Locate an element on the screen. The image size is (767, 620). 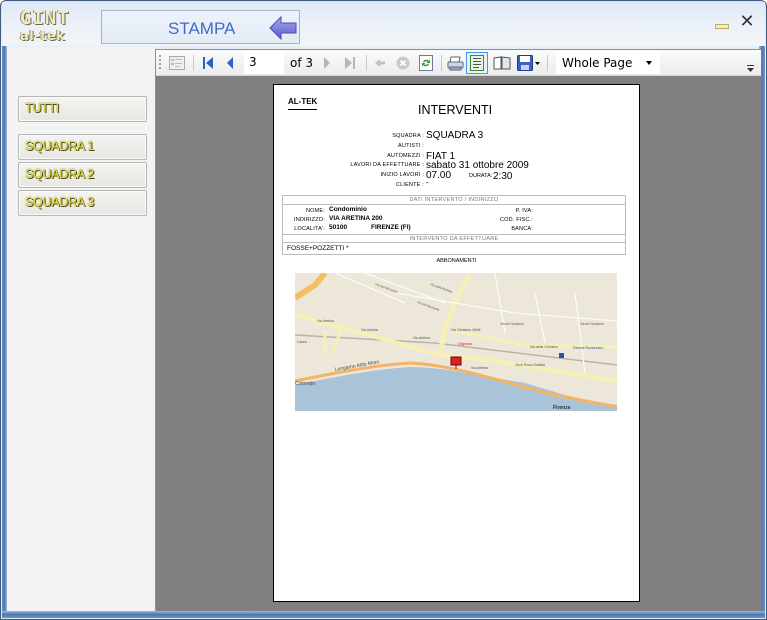
field-label-cliente: CLIENTE : is located at coordinates (409, 185).